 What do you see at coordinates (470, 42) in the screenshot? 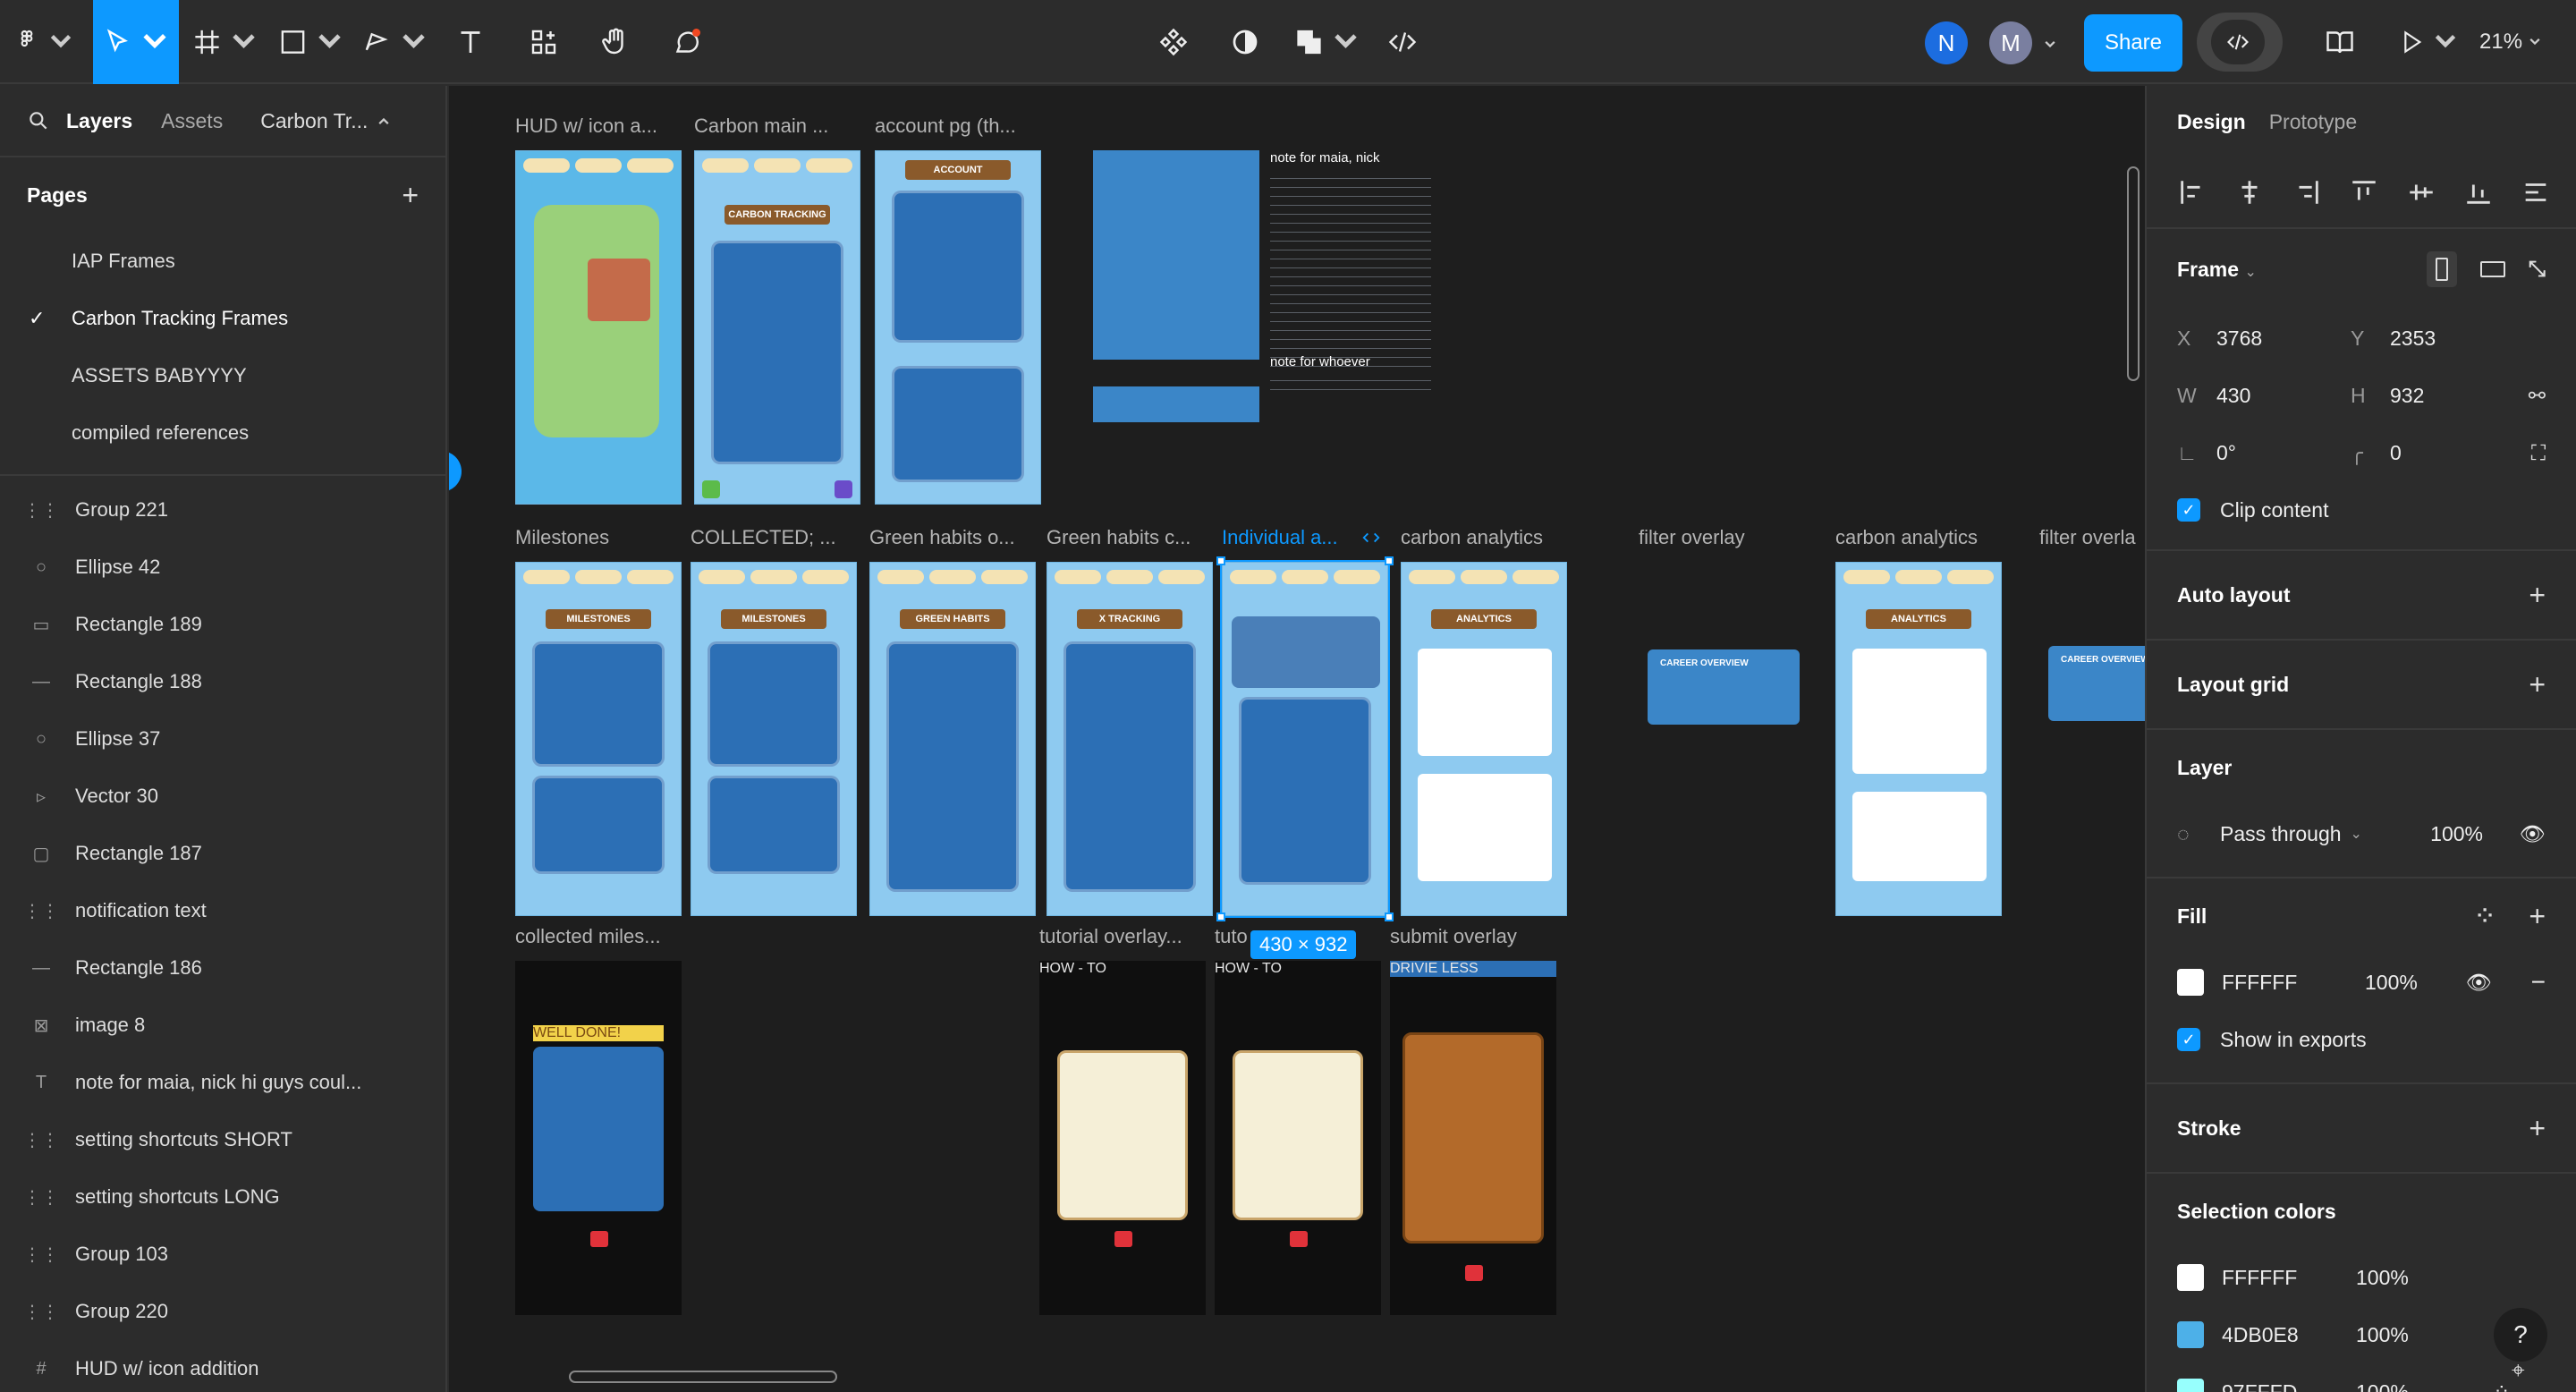
I see `text-tool-icon` at bounding box center [470, 42].